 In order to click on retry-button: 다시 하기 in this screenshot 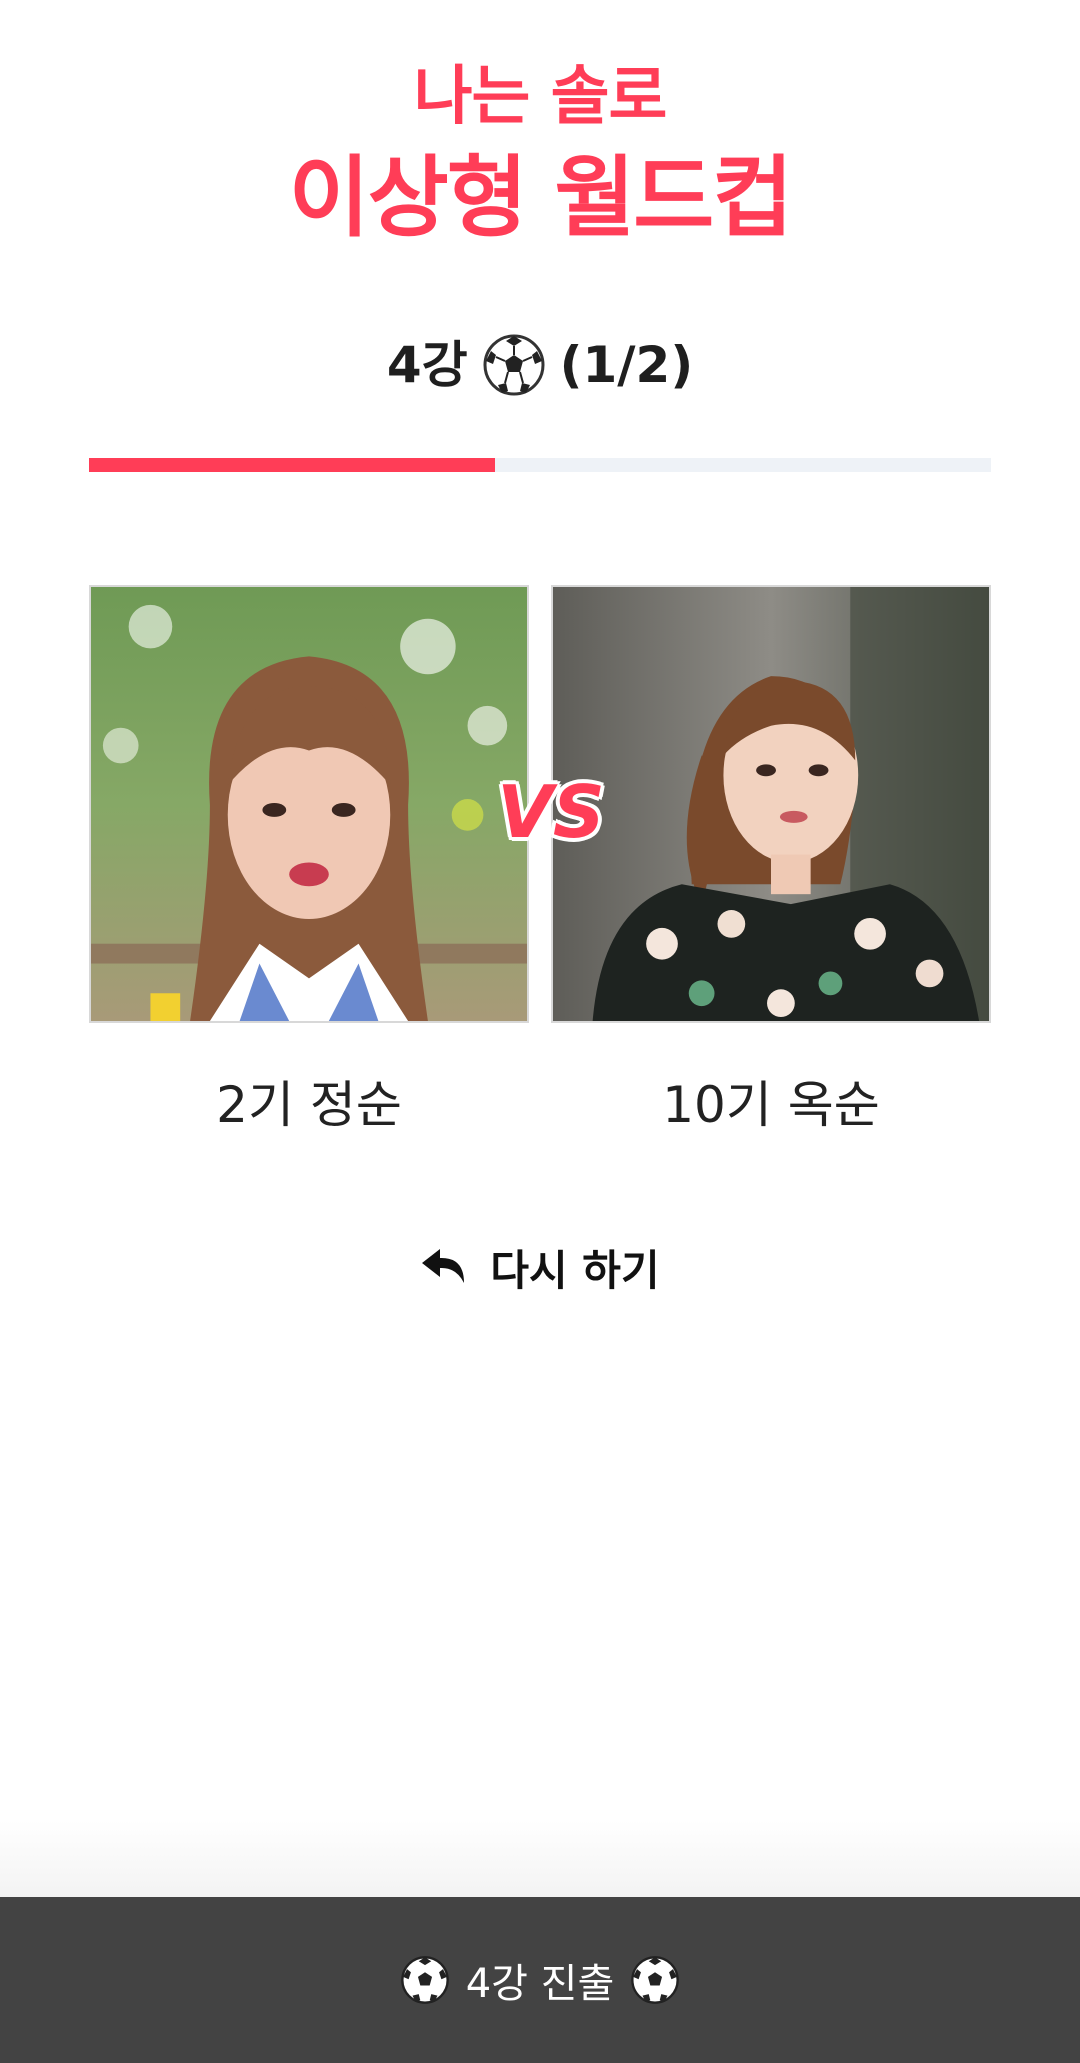, I will do `click(540, 1267)`.